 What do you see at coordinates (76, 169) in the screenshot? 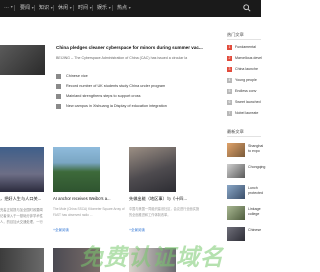
I see `card-image-radio-telescope` at bounding box center [76, 169].